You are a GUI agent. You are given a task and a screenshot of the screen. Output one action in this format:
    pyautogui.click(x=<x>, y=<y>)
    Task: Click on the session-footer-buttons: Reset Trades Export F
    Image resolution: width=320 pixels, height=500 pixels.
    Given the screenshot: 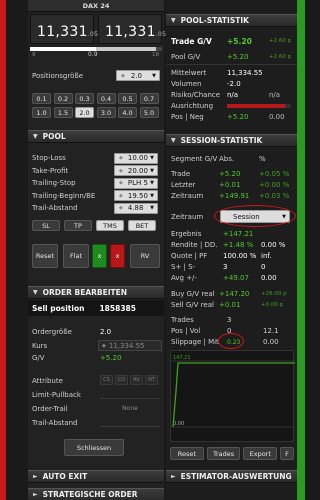 What is the action you would take?
    pyautogui.click(x=232, y=453)
    